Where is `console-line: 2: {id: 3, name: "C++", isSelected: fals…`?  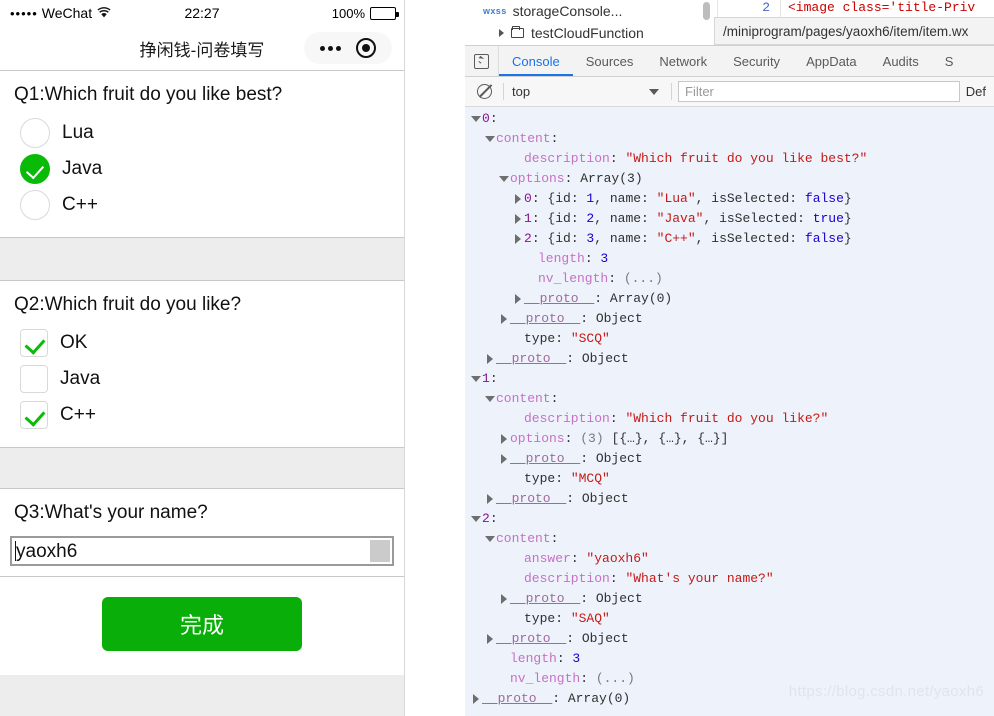 console-line: 2: {id: 3, name: "C++", isSelected: fals… is located at coordinates (729, 239).